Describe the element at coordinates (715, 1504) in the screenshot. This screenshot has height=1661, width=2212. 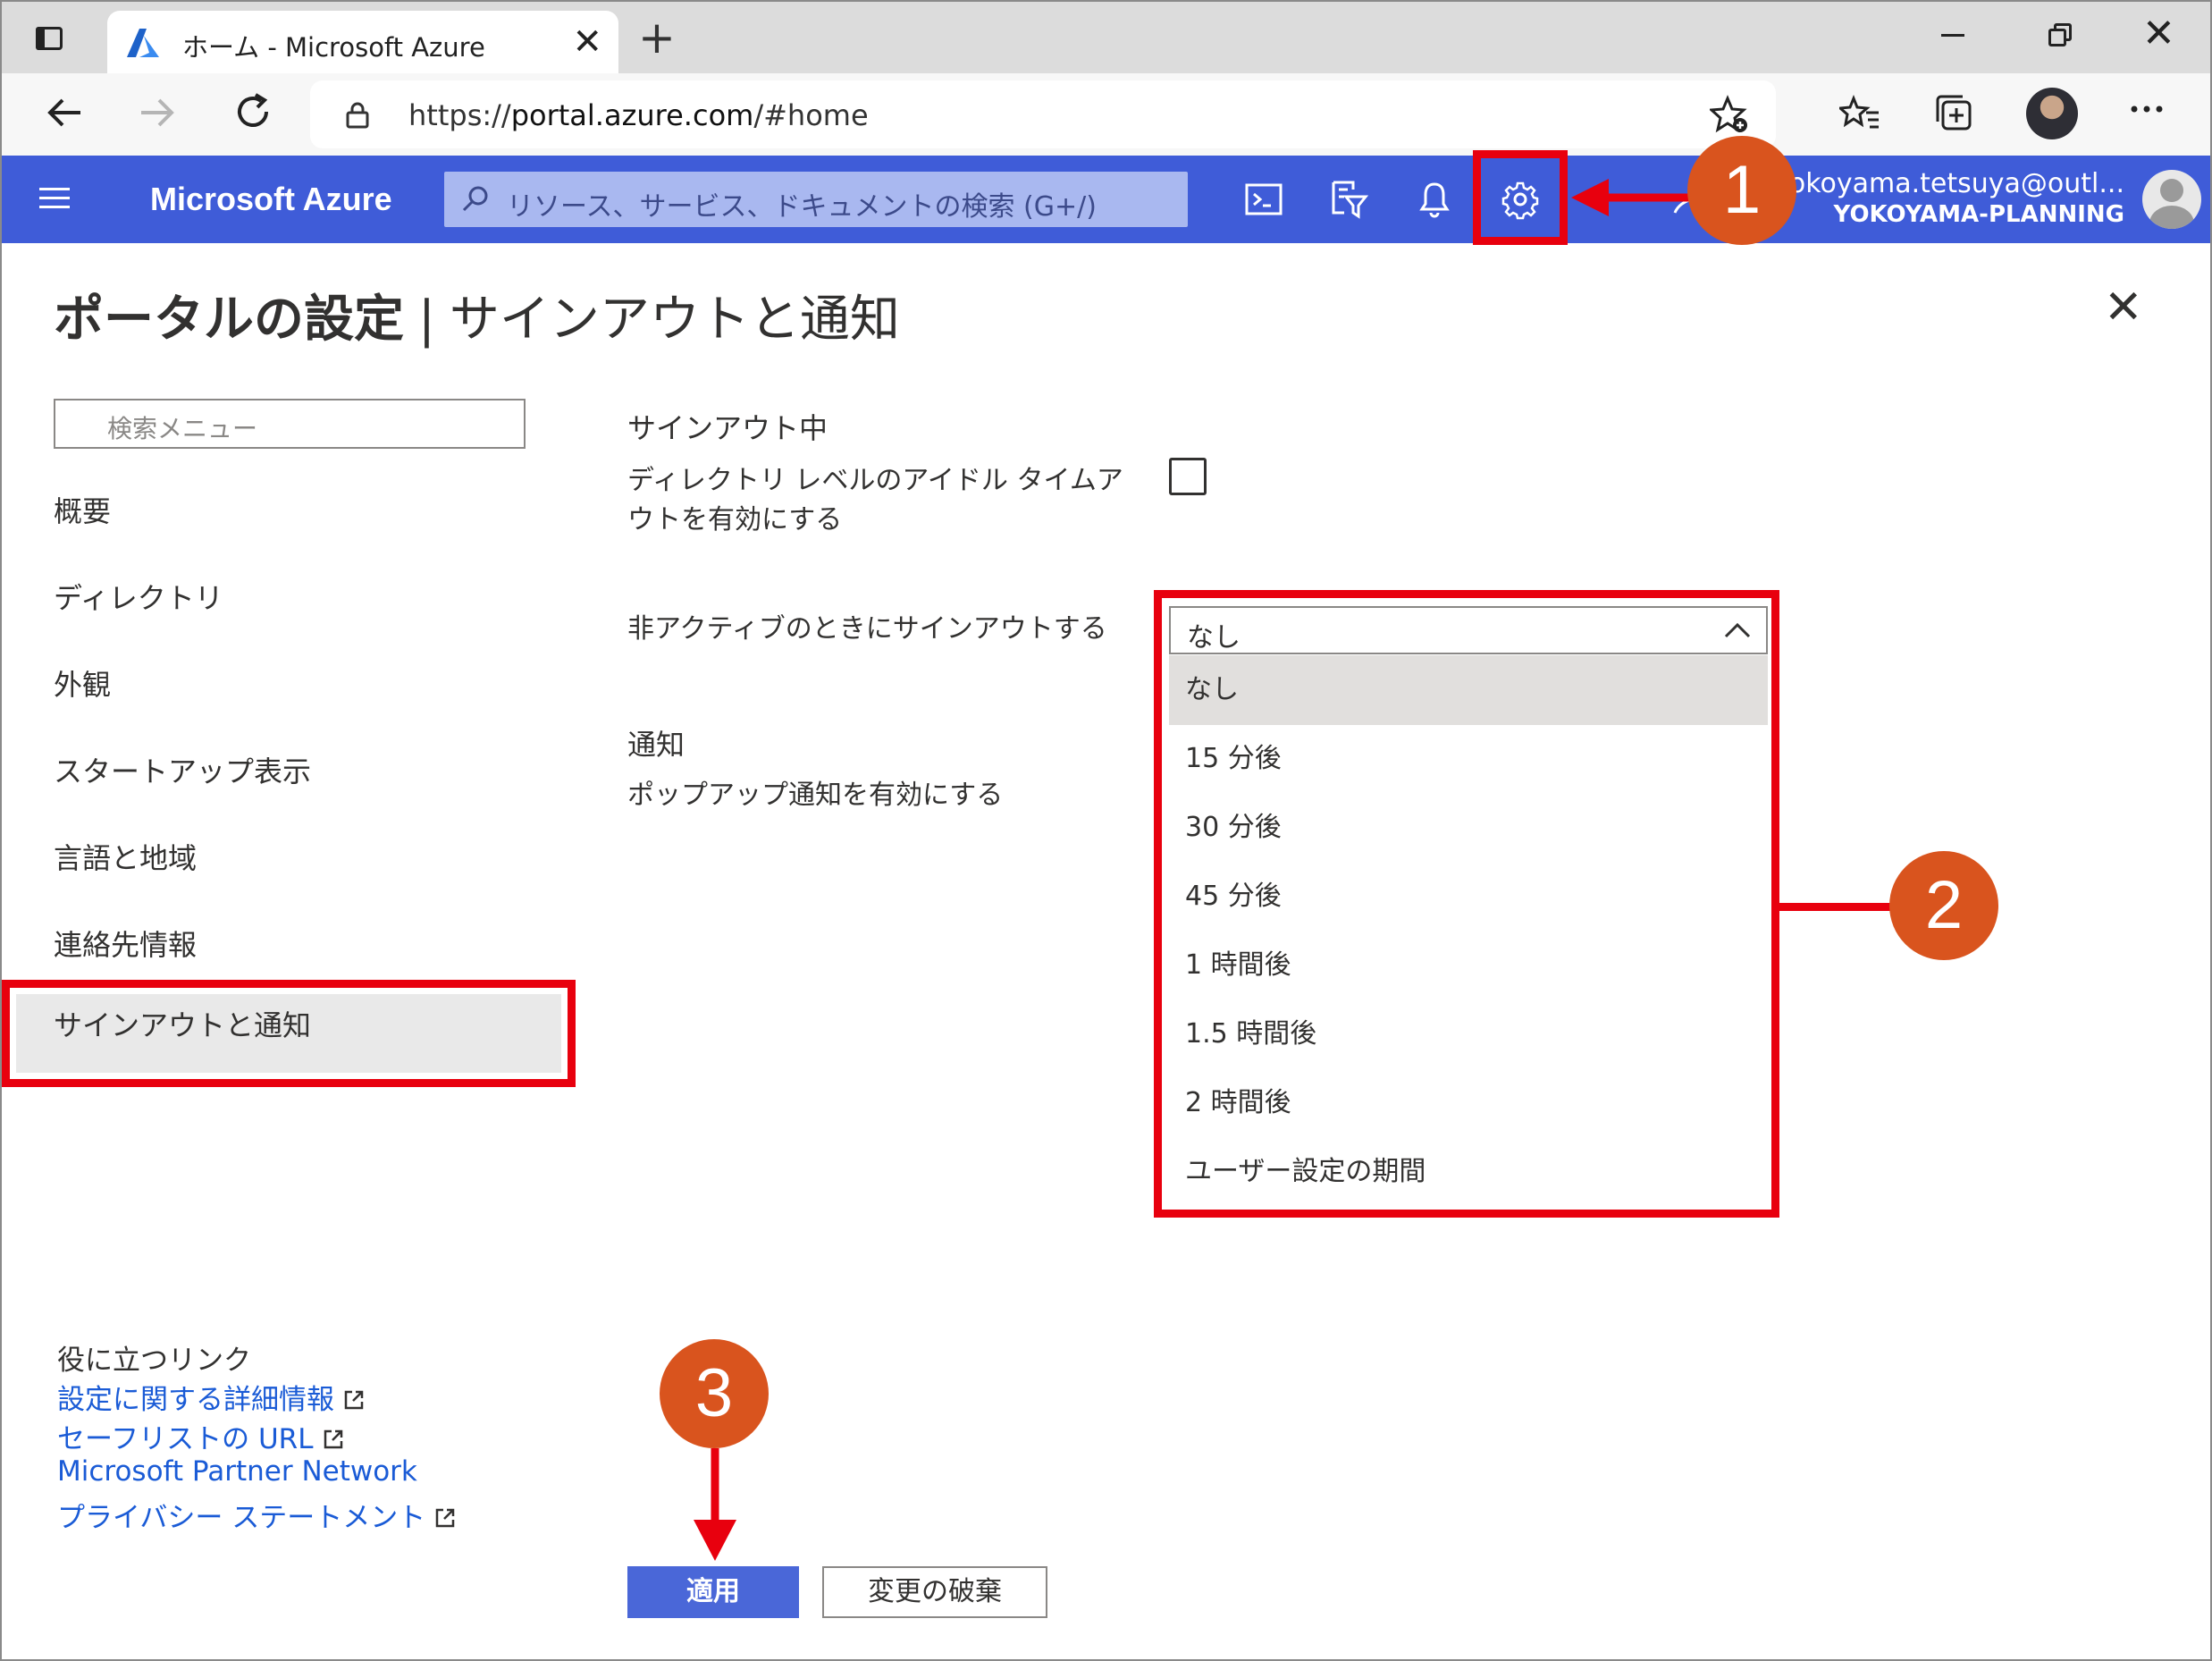
I see `arrow-down-icon` at that location.